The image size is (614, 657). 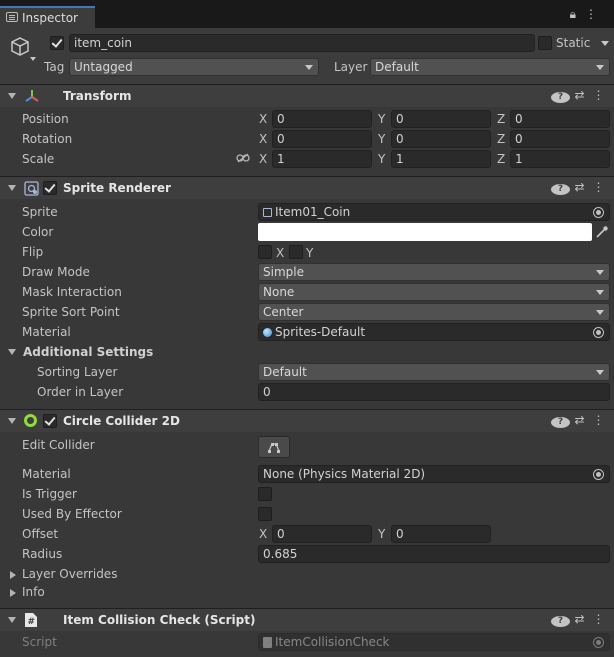 I want to click on static-dropdown-icon, so click(x=605, y=43).